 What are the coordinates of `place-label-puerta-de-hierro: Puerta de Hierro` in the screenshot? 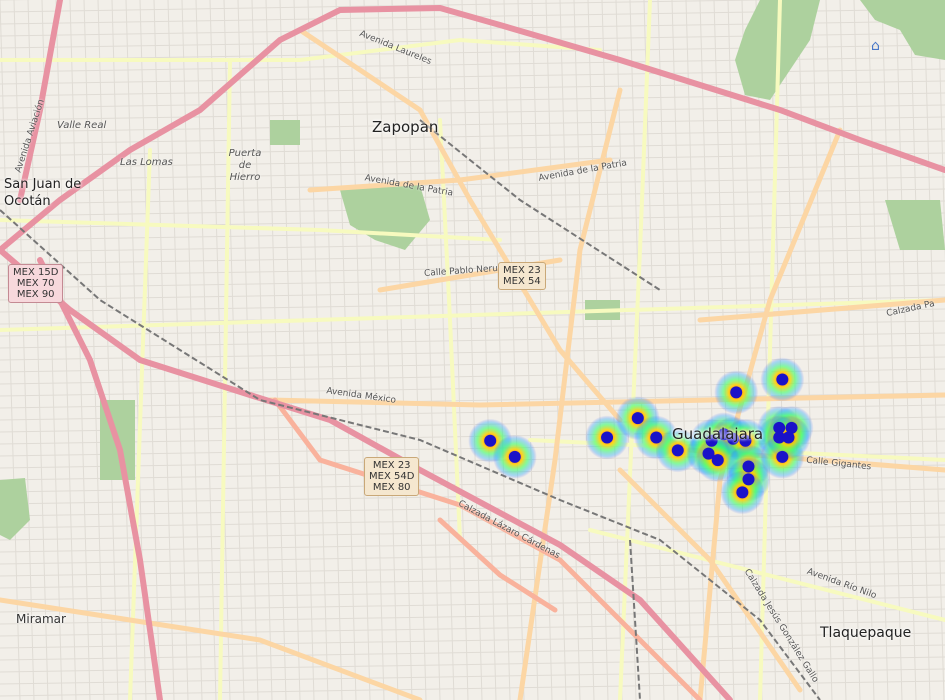 It's located at (245, 165).